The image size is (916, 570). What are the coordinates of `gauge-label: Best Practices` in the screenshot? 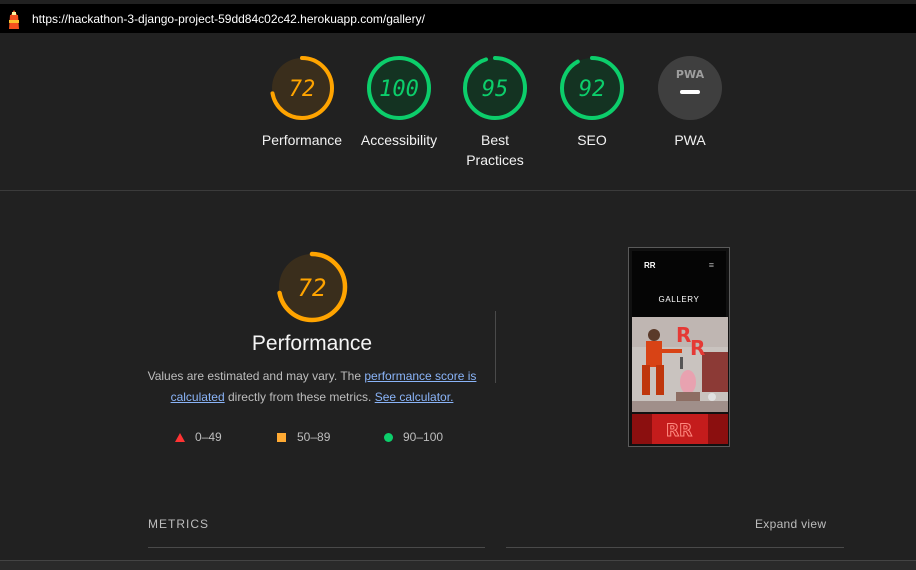 It's located at (495, 150).